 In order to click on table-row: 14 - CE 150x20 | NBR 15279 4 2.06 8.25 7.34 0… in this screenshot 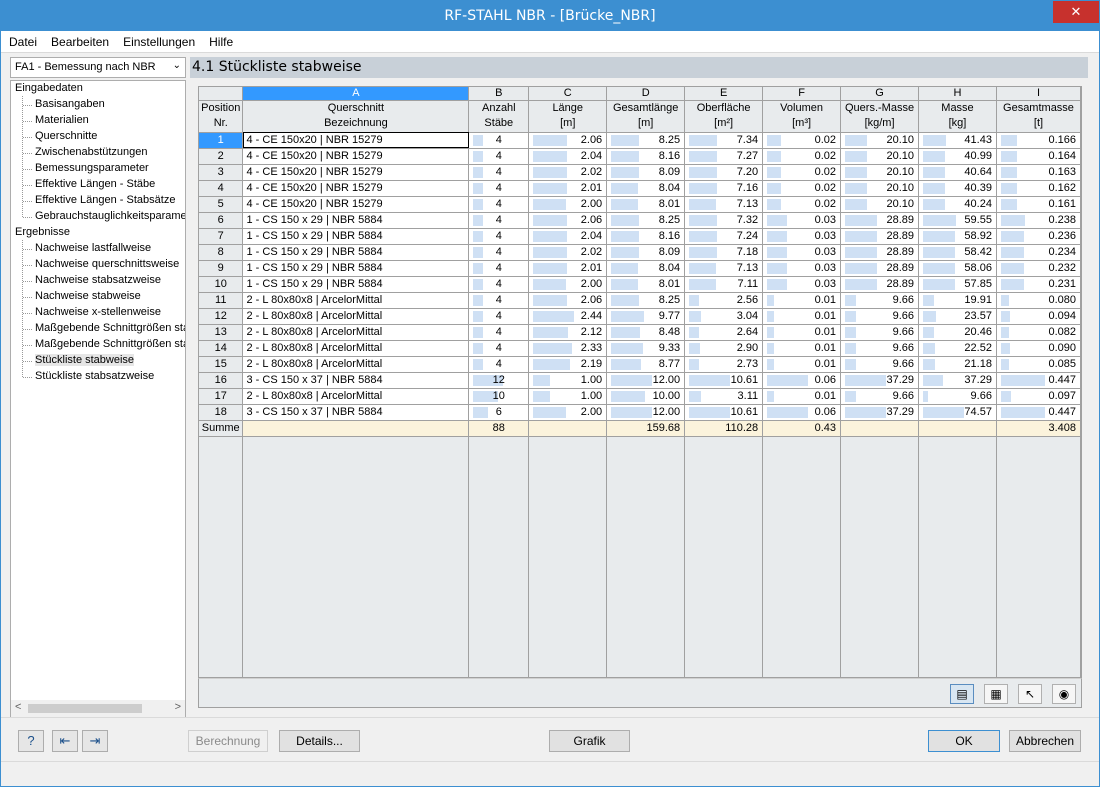, I will do `click(640, 140)`.